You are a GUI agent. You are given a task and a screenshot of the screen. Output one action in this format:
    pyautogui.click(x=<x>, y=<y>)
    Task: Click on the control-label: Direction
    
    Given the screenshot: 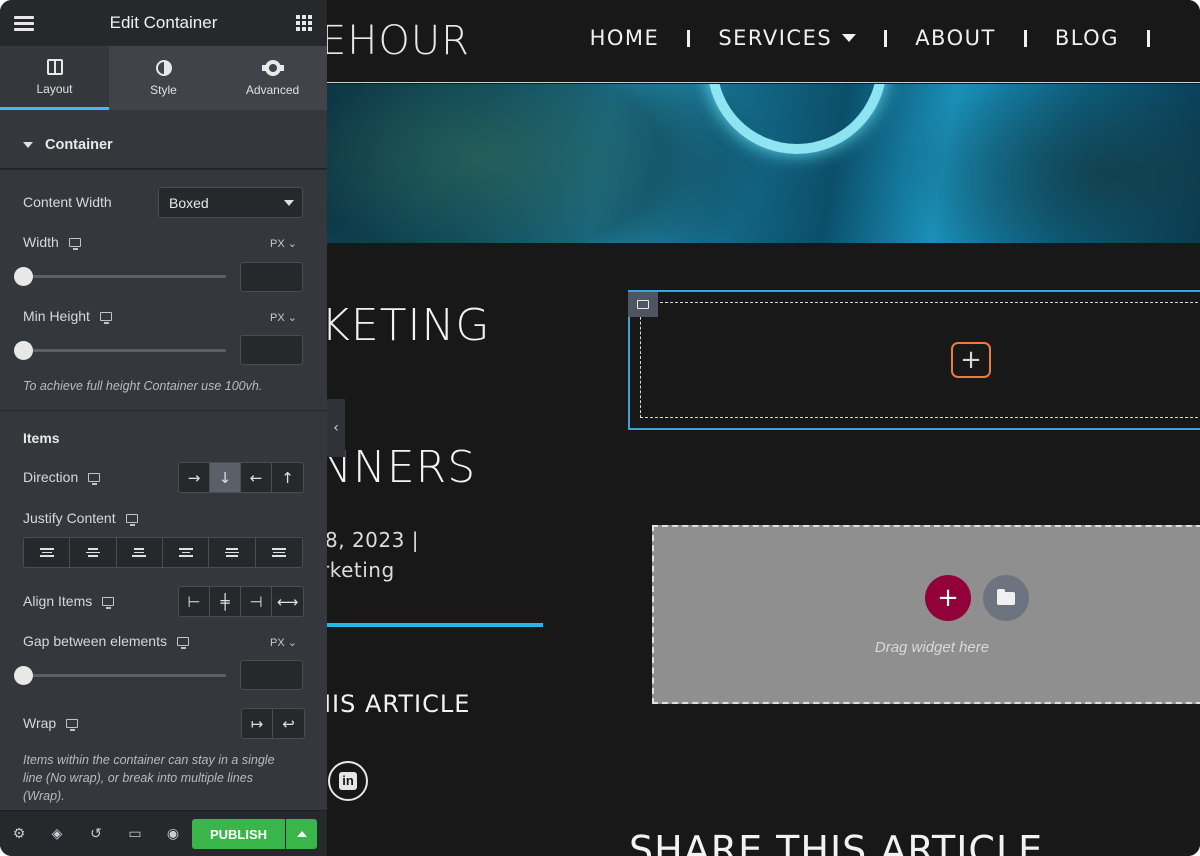 What is the action you would take?
    pyautogui.click(x=51, y=477)
    